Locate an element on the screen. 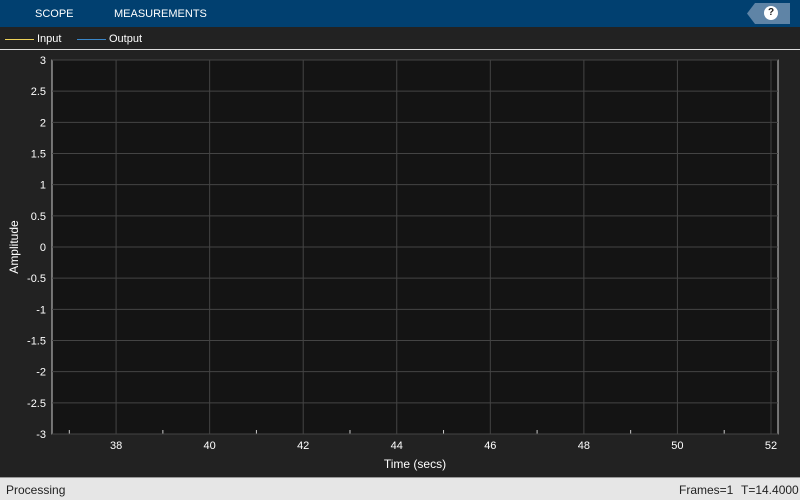  legend-item-input: Input is located at coordinates (33, 39).